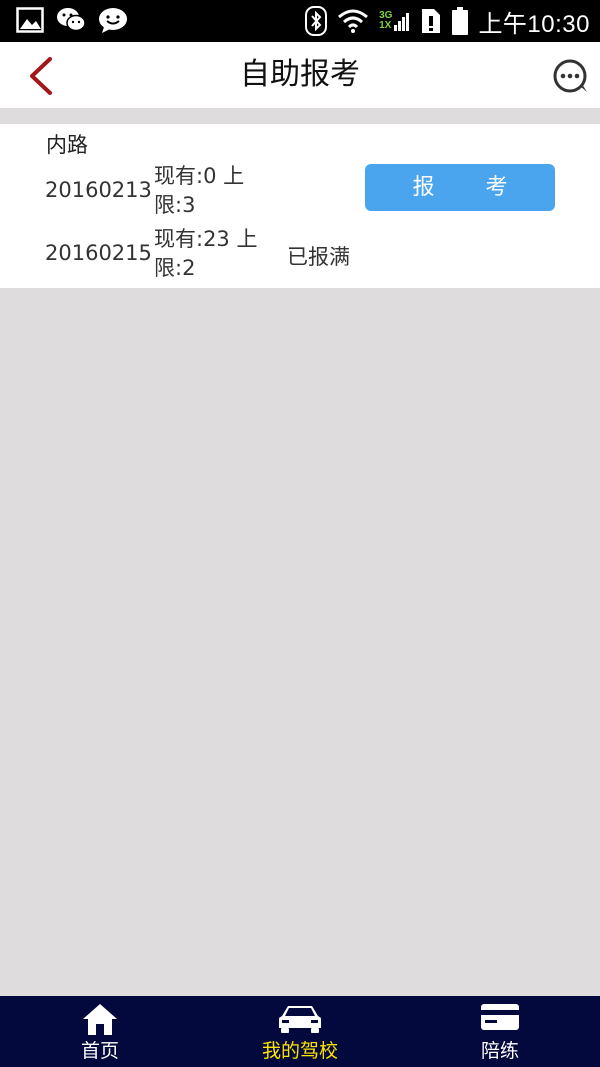 Image resolution: width=600 pixels, height=1067 pixels. What do you see at coordinates (460, 21) in the screenshot?
I see `battery-icon` at bounding box center [460, 21].